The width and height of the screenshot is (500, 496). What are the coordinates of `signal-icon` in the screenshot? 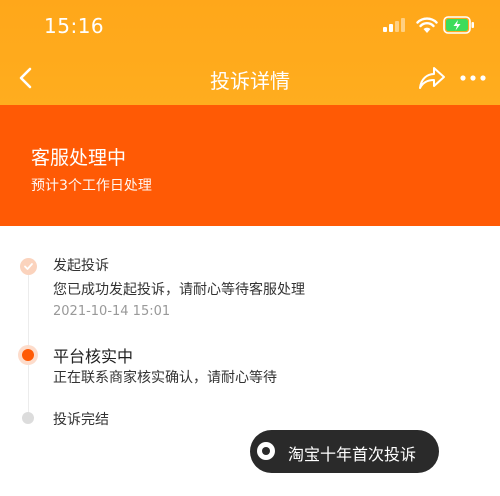 It's located at (394, 25).